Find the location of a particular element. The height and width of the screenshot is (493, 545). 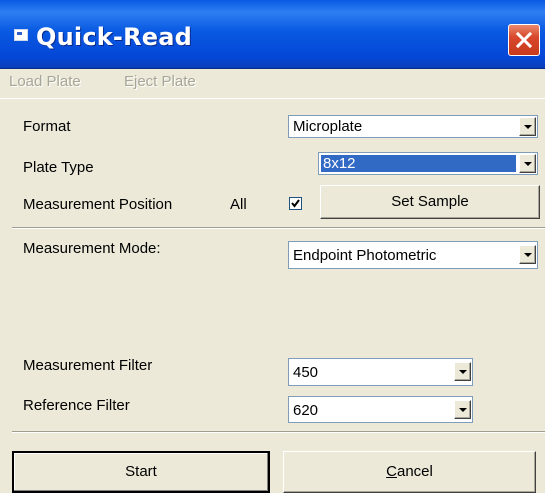

menu-item-load-plate: Load Plate is located at coordinates (45, 81).